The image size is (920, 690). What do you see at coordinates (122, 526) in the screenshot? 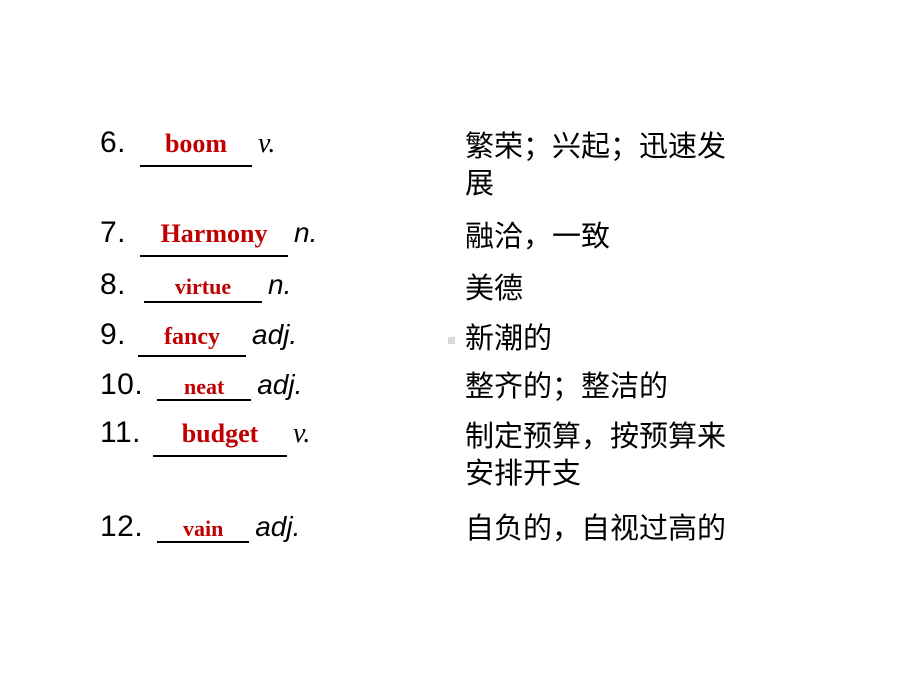
I see `item-number: 12.` at bounding box center [122, 526].